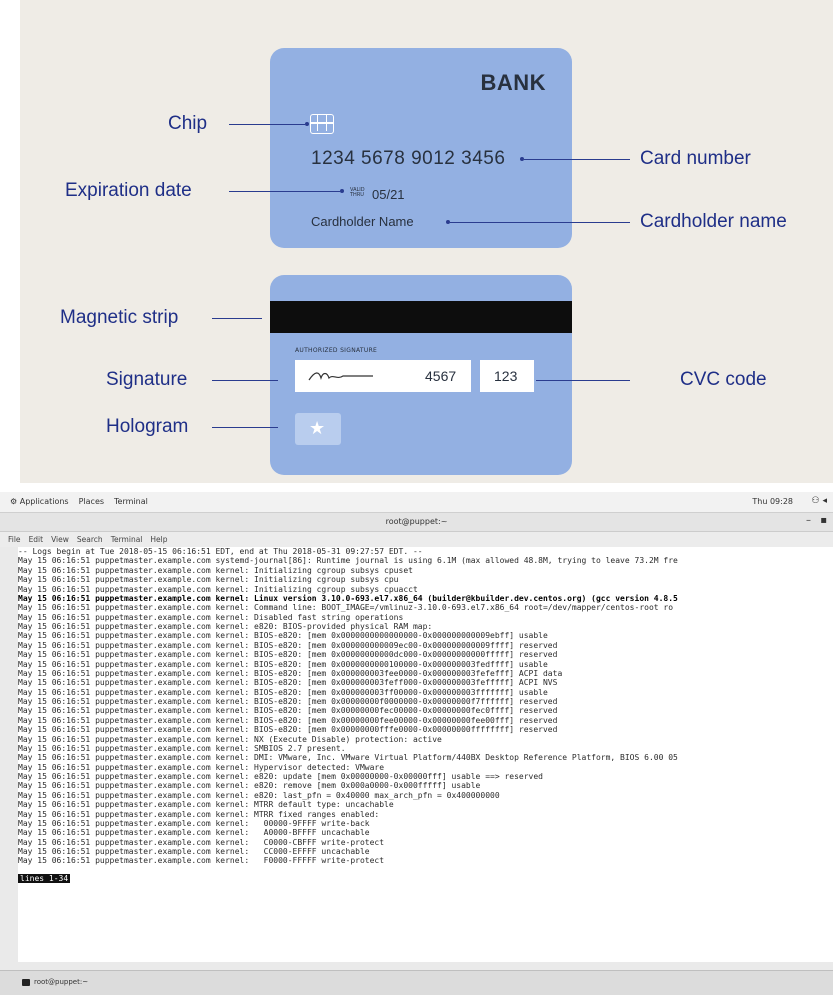 The height and width of the screenshot is (995, 833). I want to click on label-signature: Signature, so click(147, 379).